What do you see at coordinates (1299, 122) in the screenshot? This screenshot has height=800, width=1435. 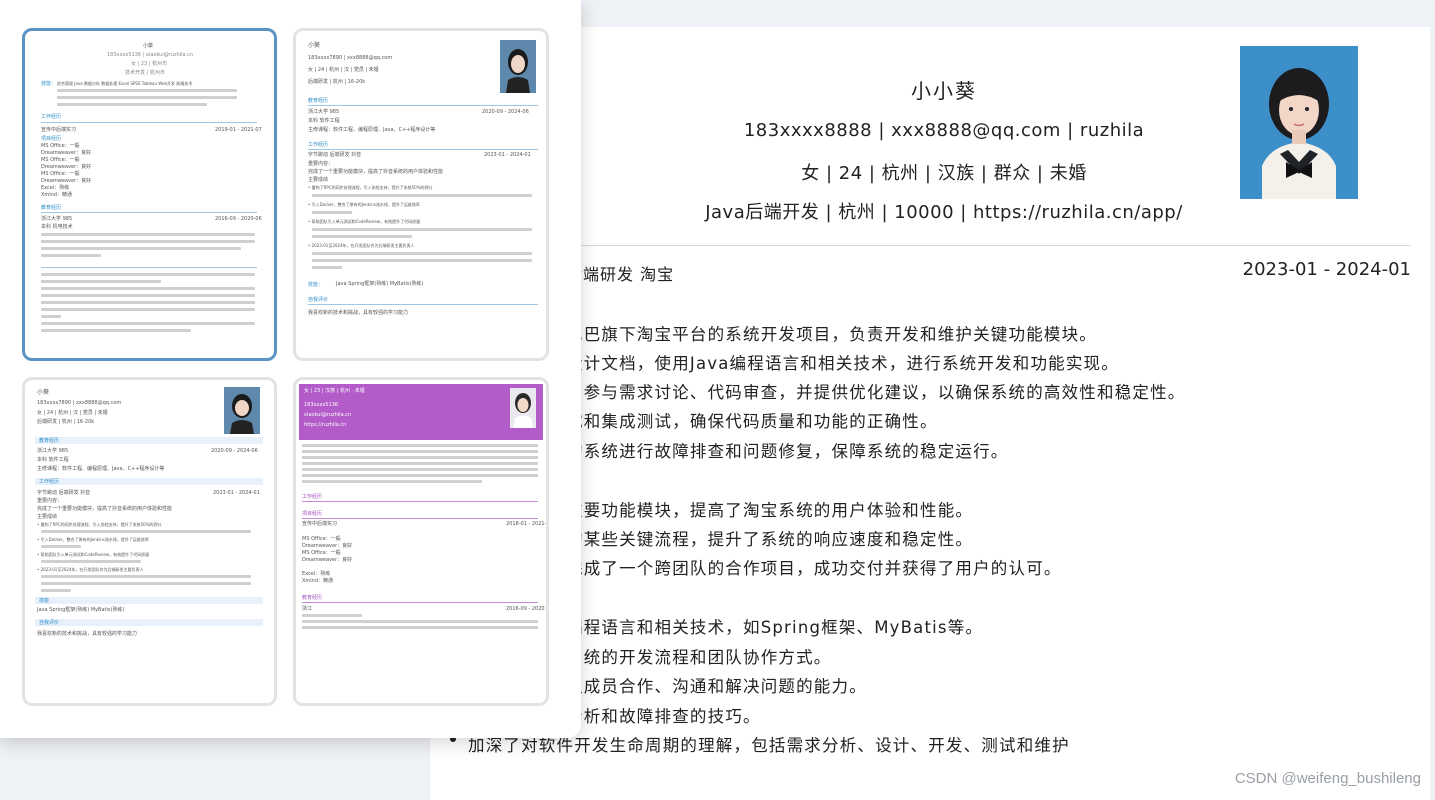 I see `resume-photo` at bounding box center [1299, 122].